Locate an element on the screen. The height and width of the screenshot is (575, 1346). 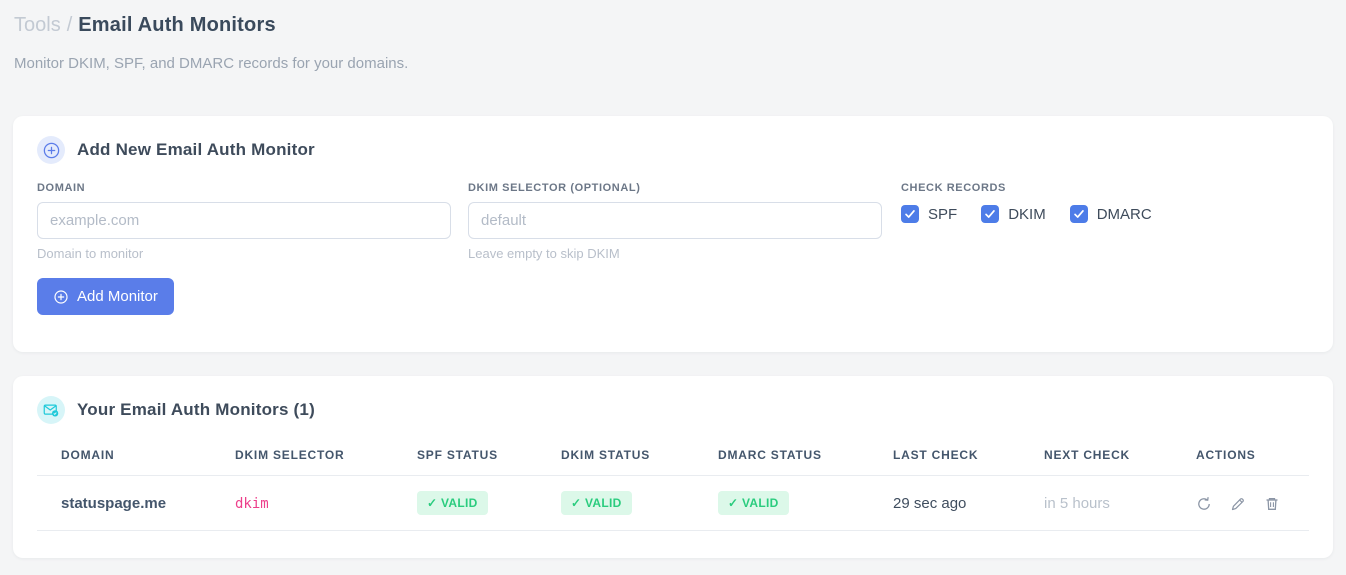
dmarc-status-badge: ✓ VALID is located at coordinates (753, 503).